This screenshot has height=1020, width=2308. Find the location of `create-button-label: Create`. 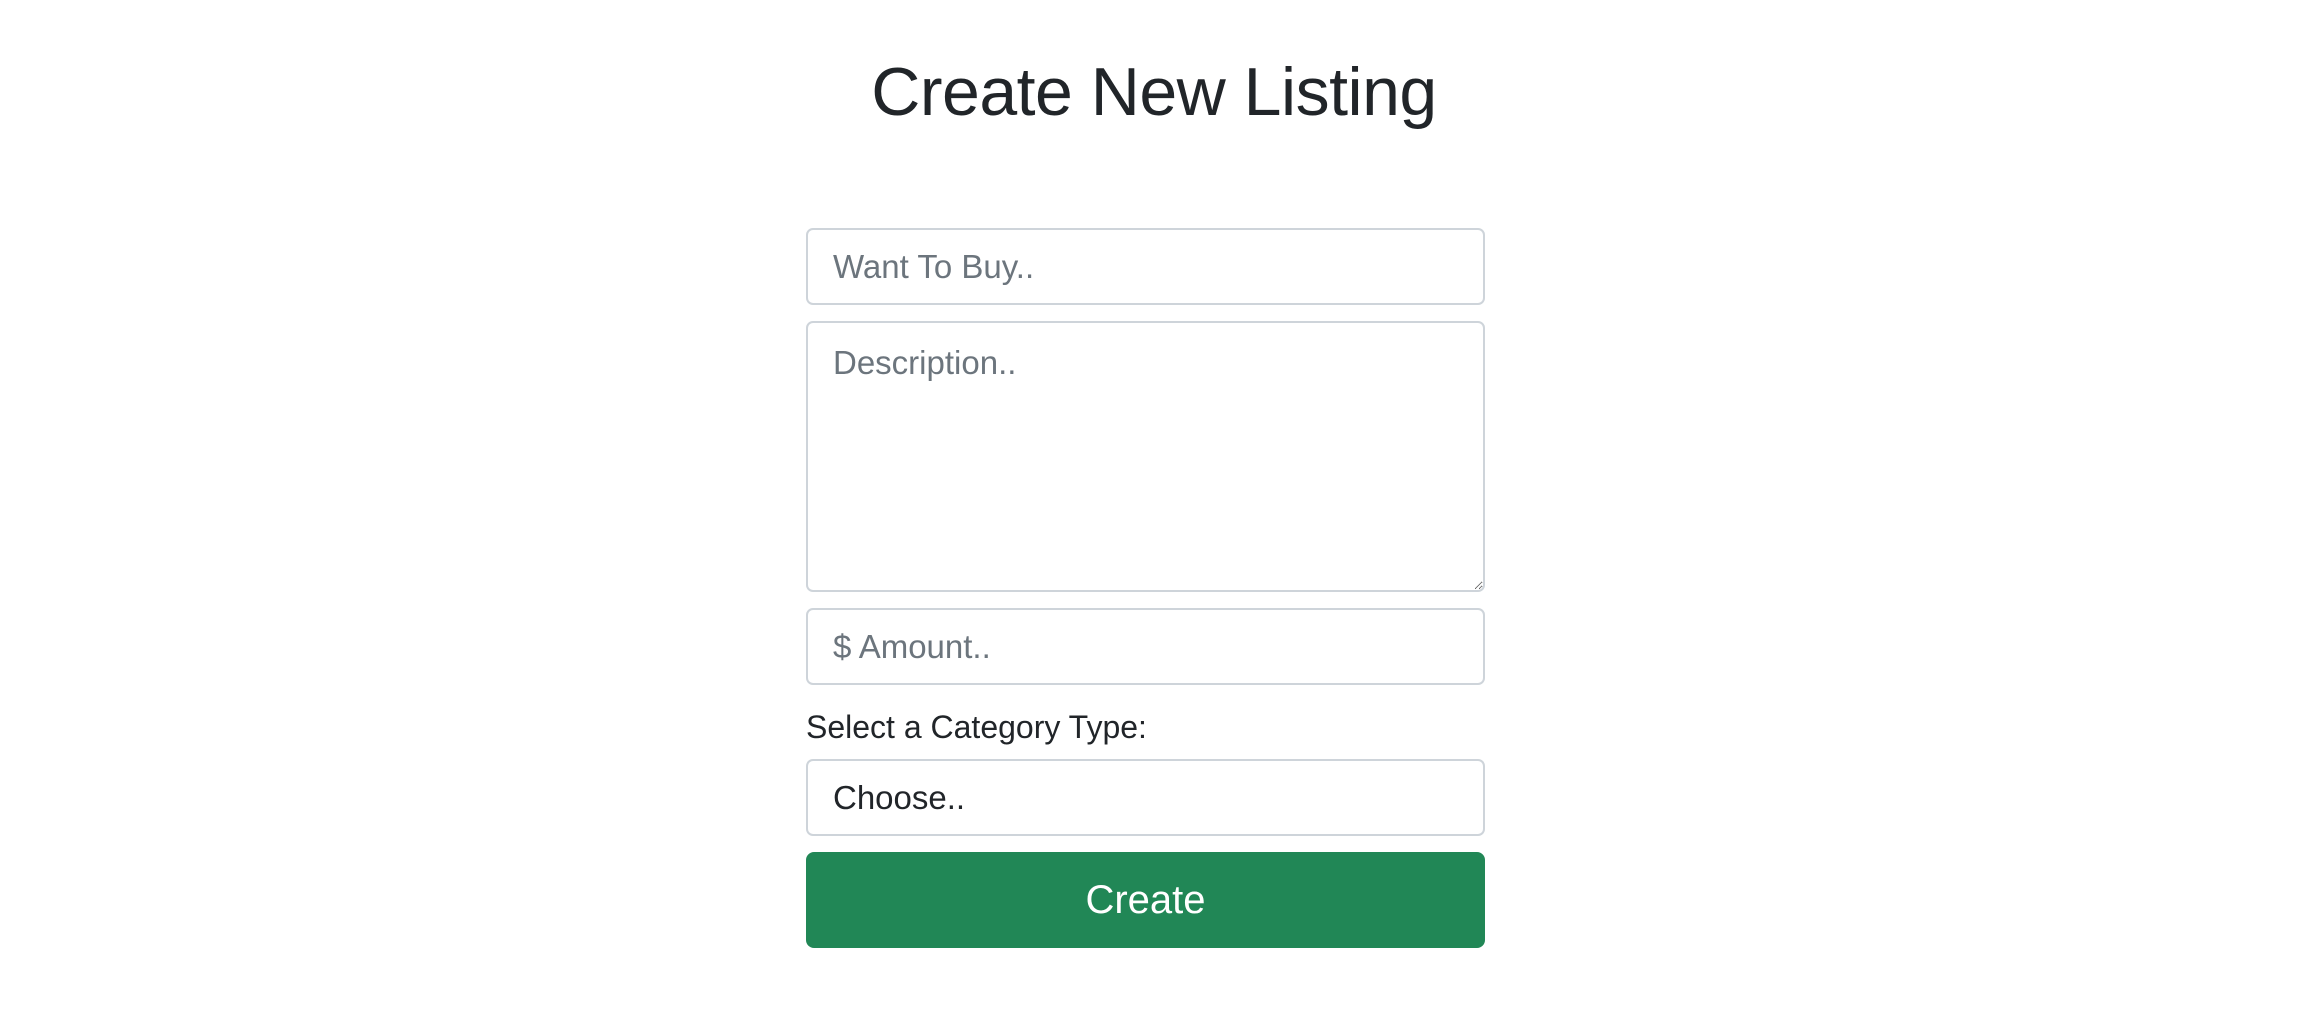

create-button-label: Create is located at coordinates (1145, 899).